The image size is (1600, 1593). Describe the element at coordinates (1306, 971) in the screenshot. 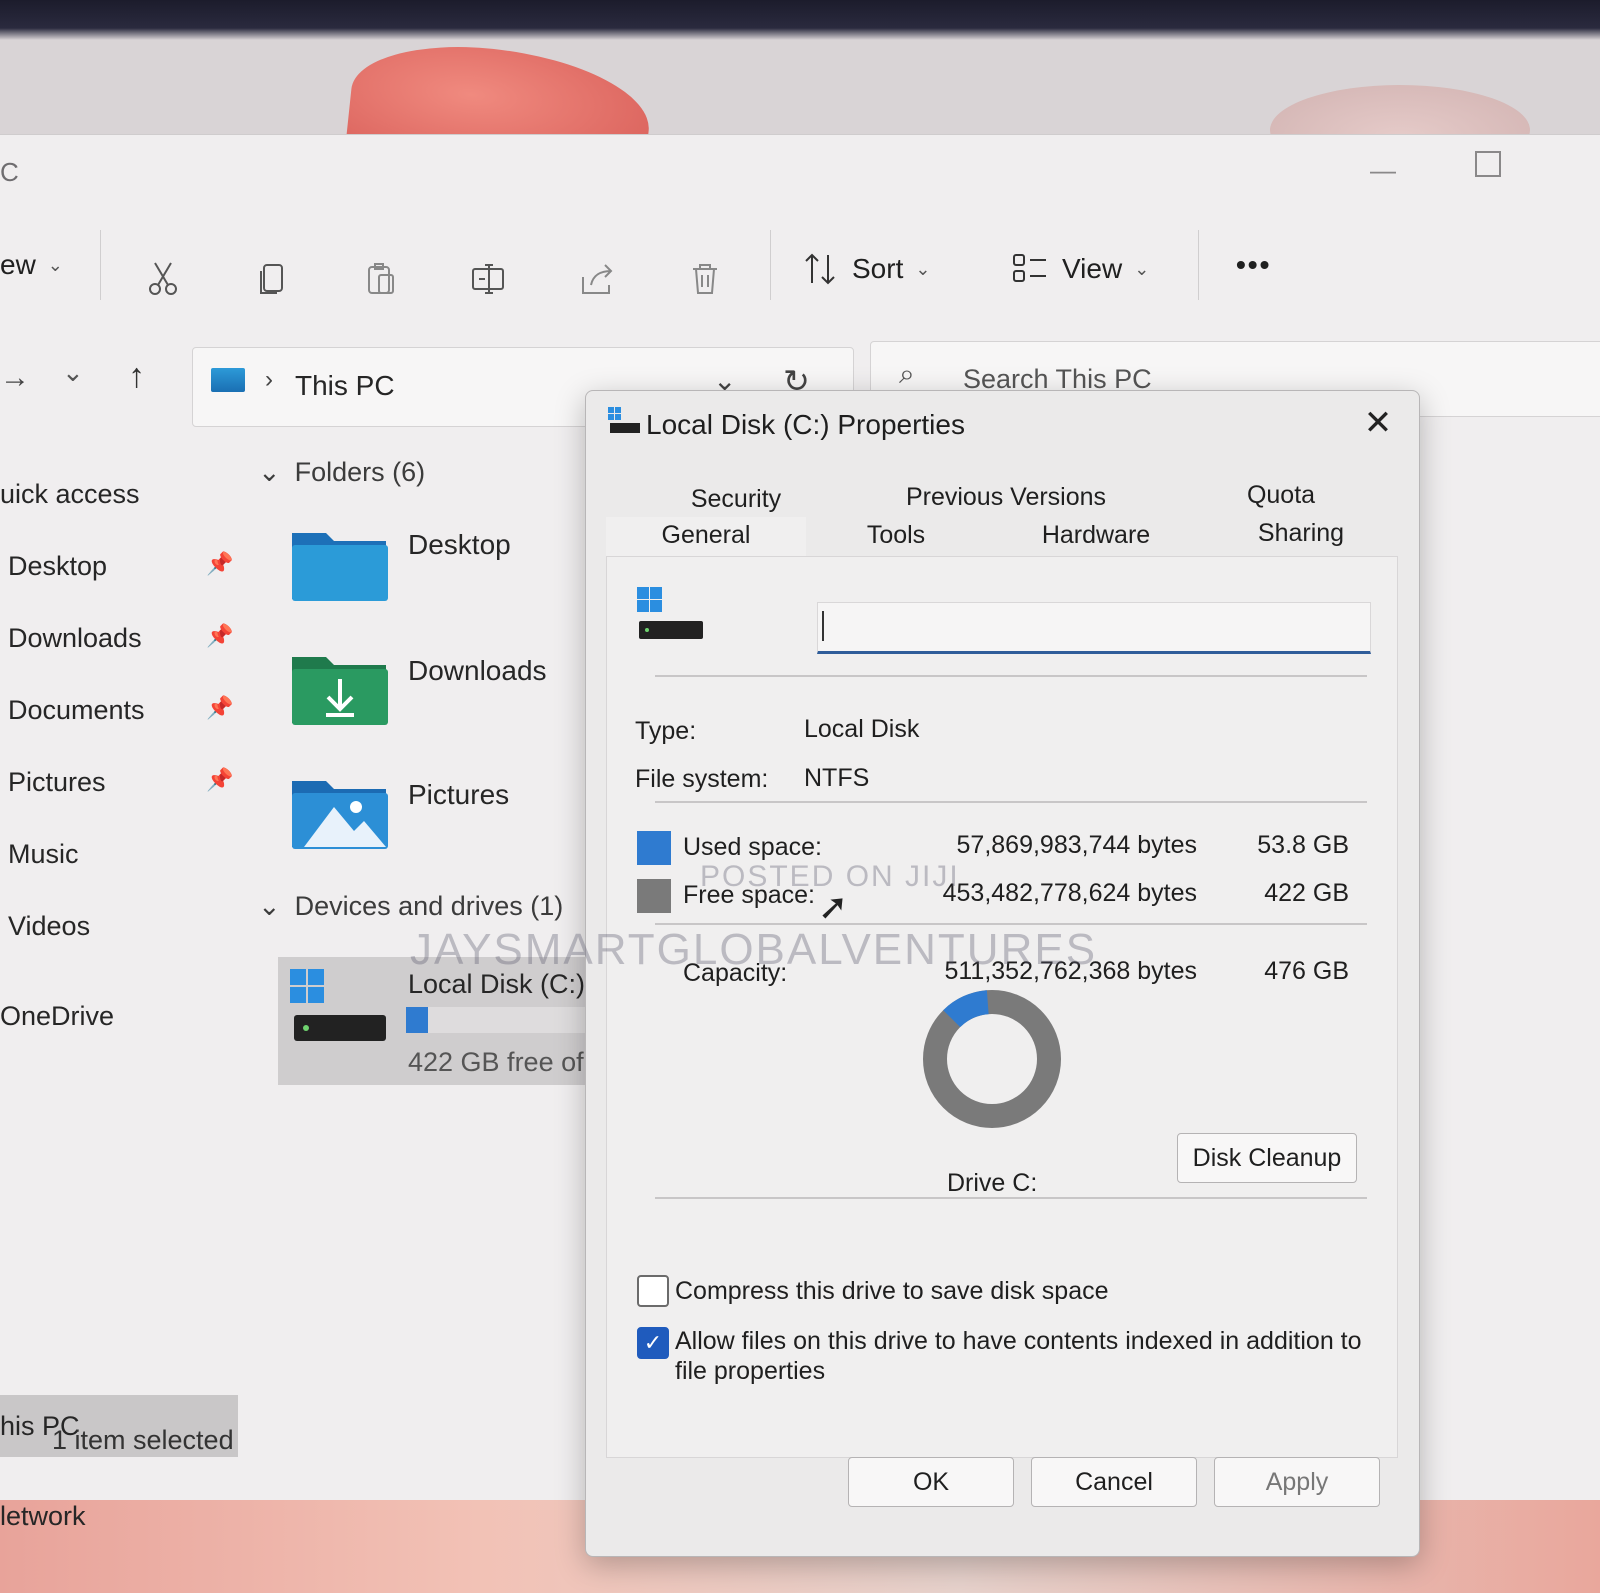

I see `capacity-size: 476 GB` at that location.